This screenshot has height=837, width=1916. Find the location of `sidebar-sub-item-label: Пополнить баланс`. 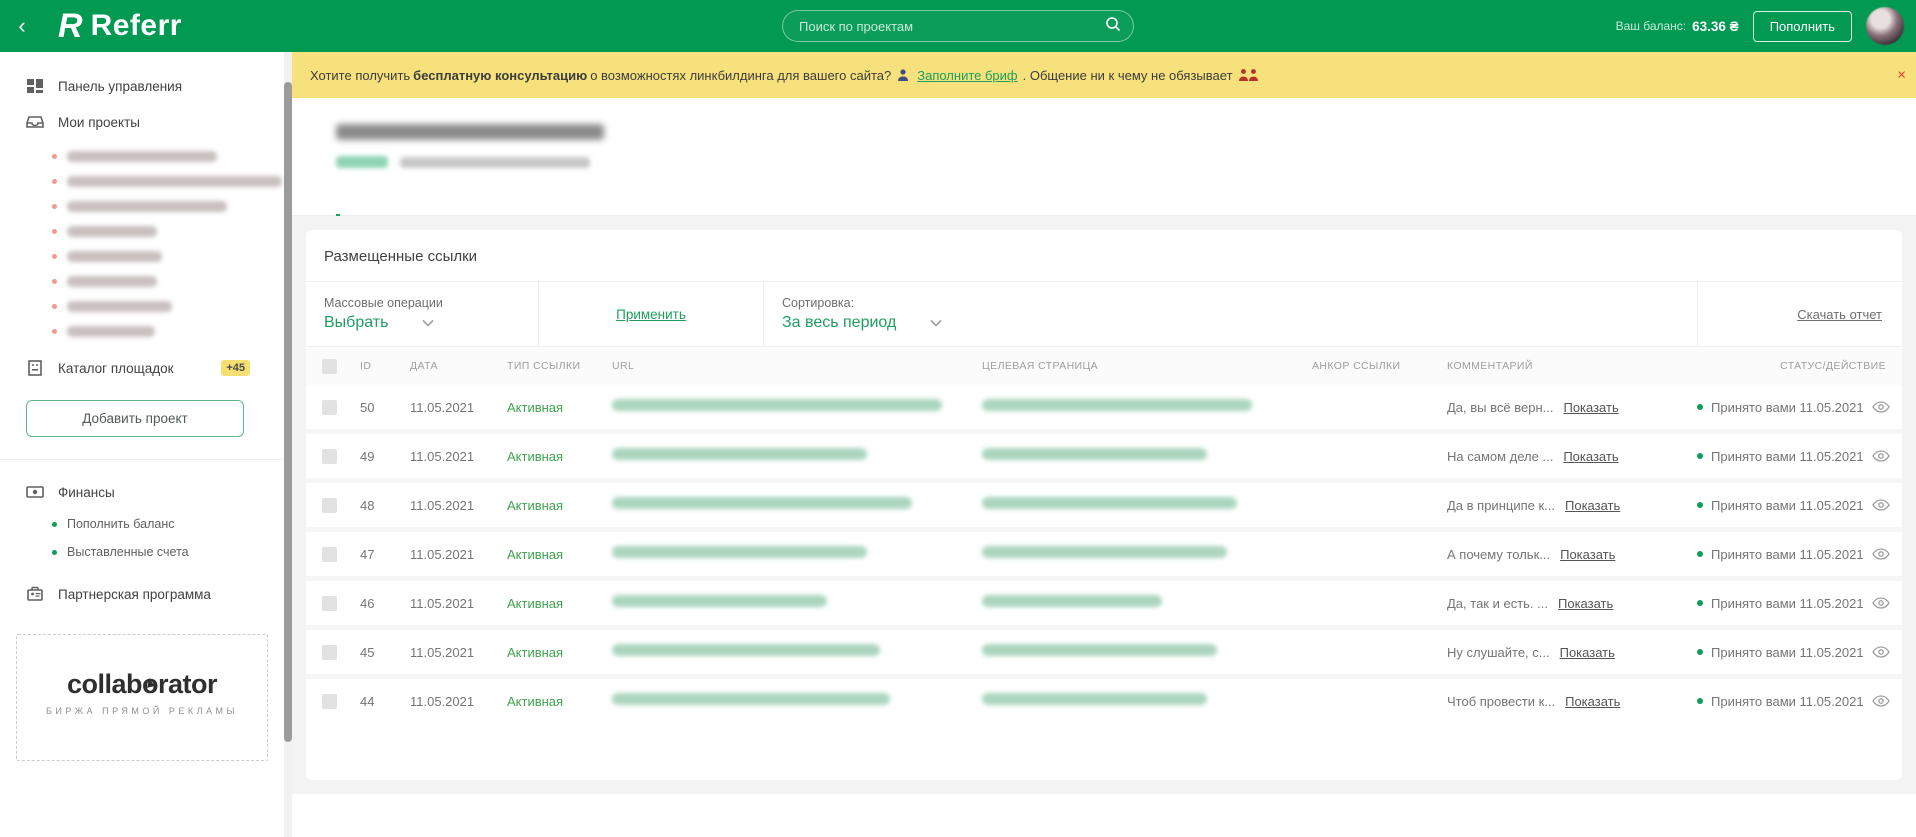

sidebar-sub-item-label: Пополнить баланс is located at coordinates (121, 524).